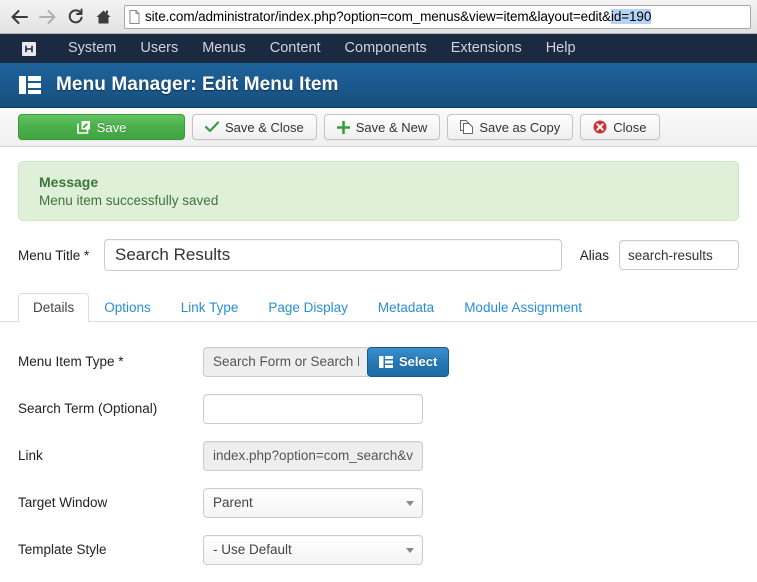  Describe the element at coordinates (129, 200) in the screenshot. I see `status-message-text: Menu item successfully saved` at that location.